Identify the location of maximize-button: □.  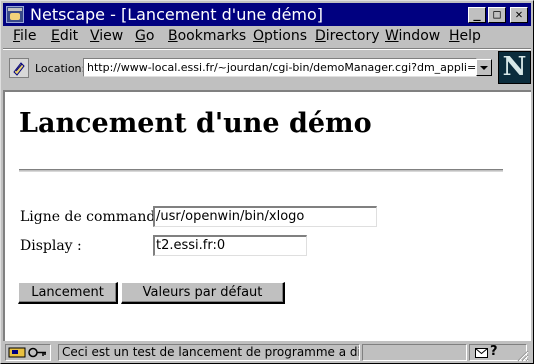
(497, 15).